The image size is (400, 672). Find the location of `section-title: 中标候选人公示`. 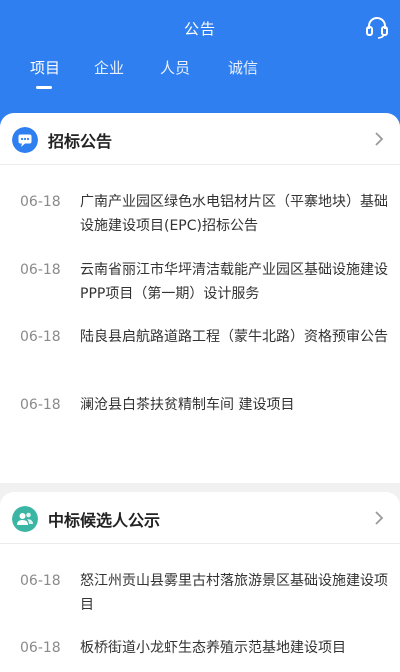

section-title: 中标候选人公示 is located at coordinates (104, 520).